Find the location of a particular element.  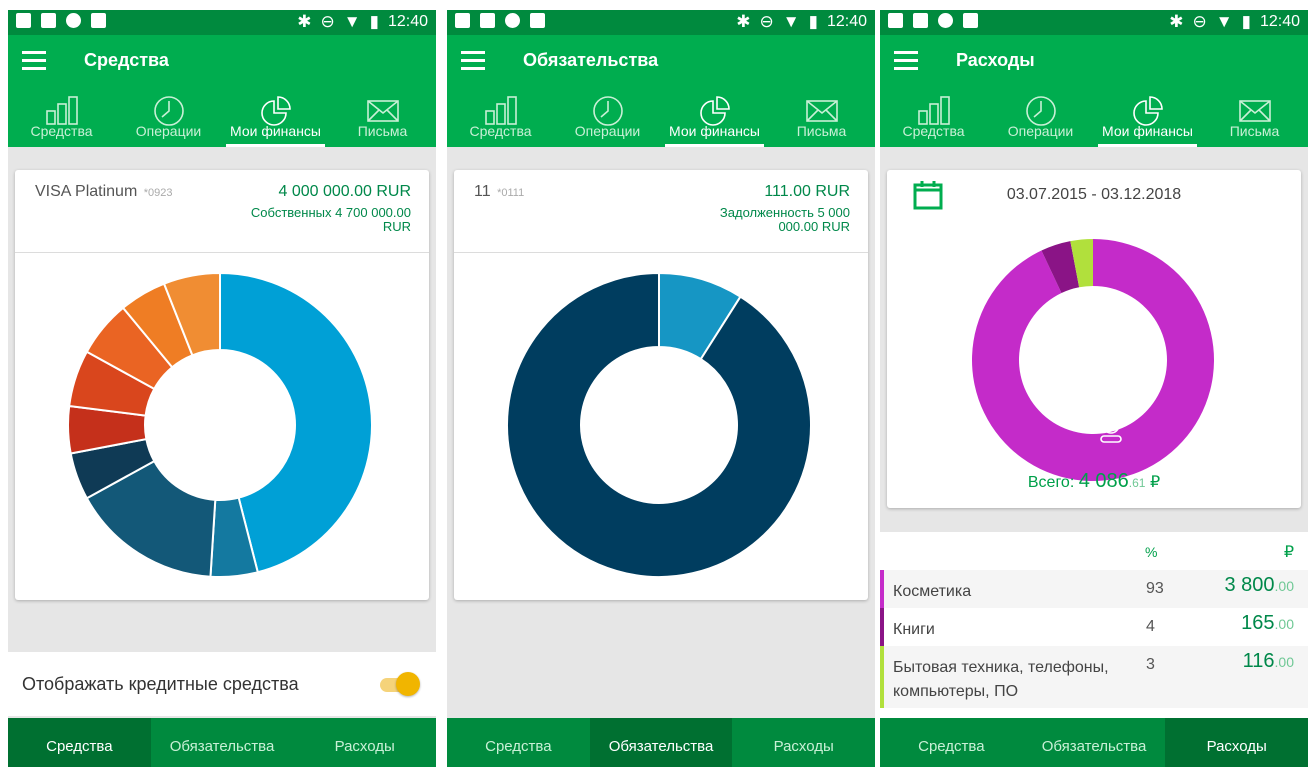

bar-chart-icon is located at coordinates (61, 110).